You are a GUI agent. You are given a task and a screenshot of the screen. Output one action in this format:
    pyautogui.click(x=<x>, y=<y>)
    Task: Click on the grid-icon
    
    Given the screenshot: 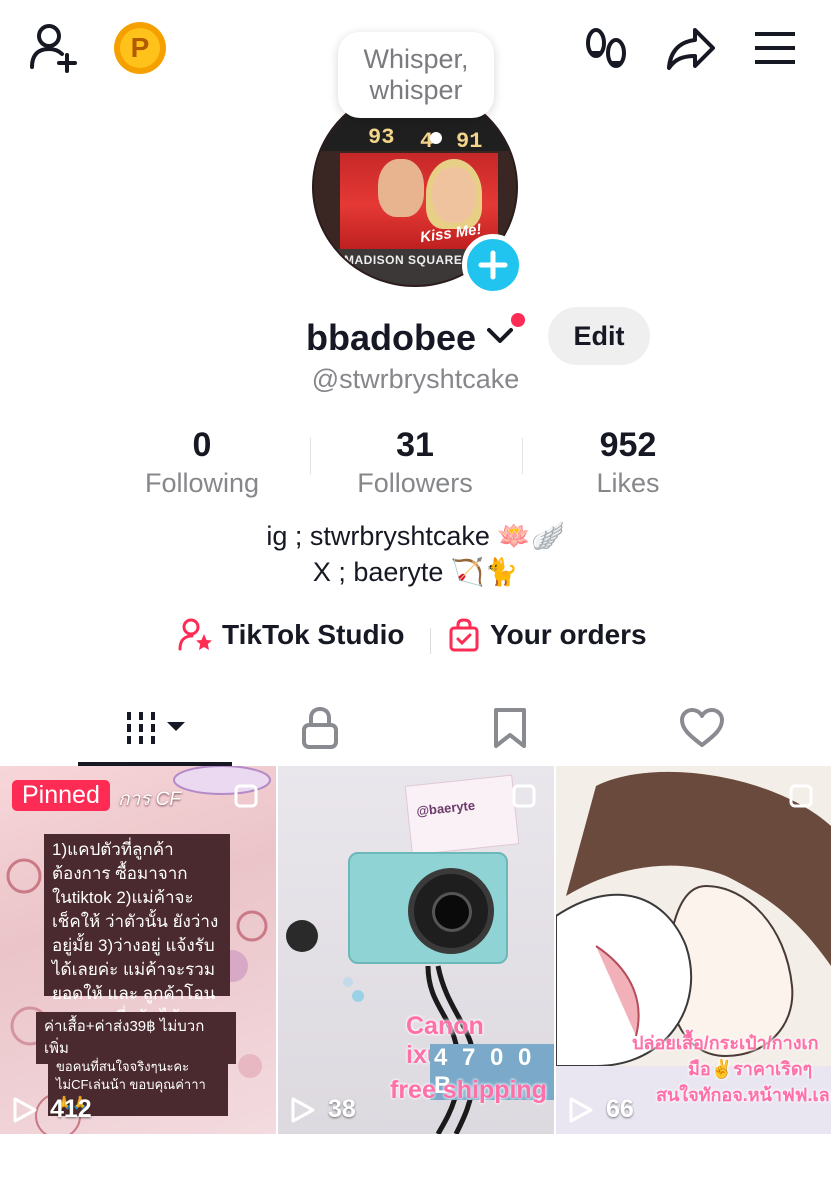 What is the action you would take?
    pyautogui.click(x=156, y=728)
    